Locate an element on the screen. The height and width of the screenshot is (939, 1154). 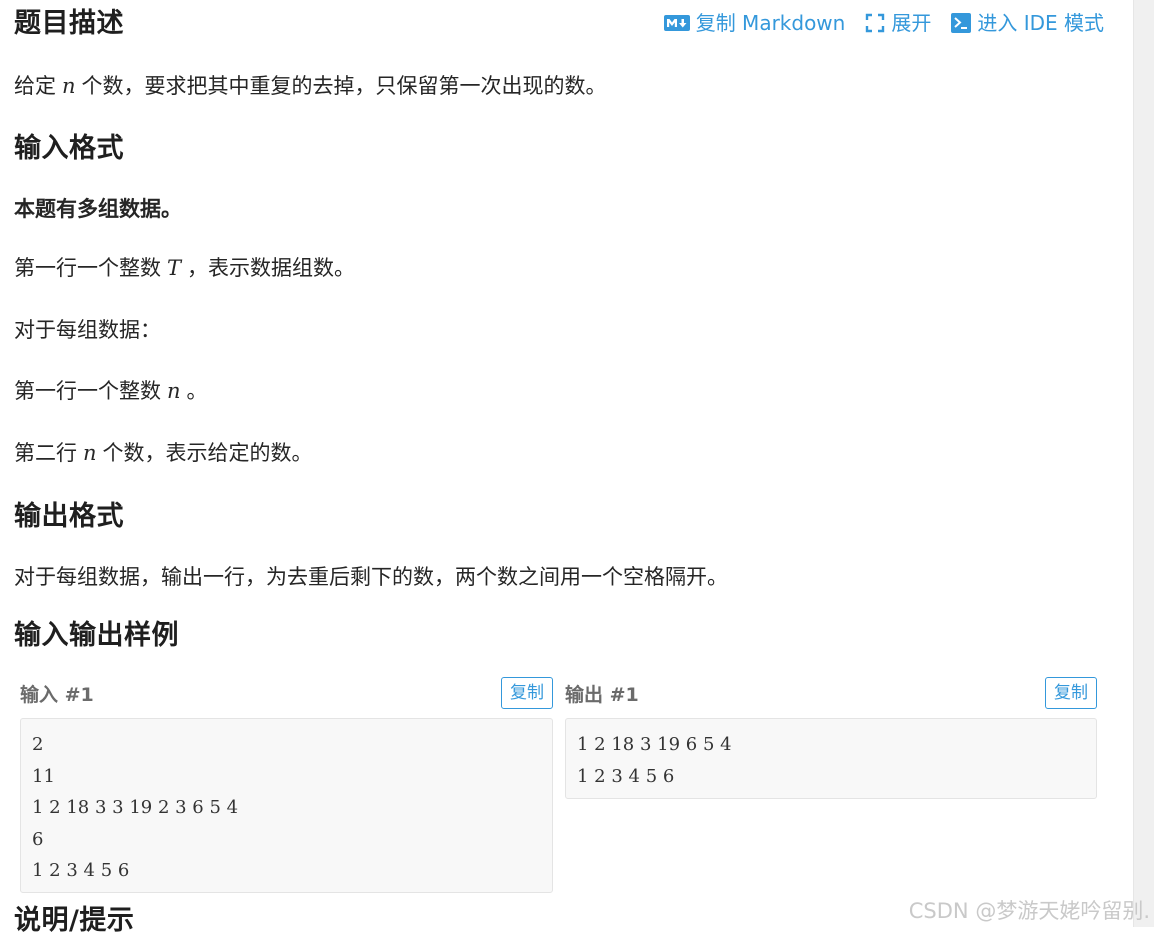
expand-button: 展开 is located at coordinates (898, 23).